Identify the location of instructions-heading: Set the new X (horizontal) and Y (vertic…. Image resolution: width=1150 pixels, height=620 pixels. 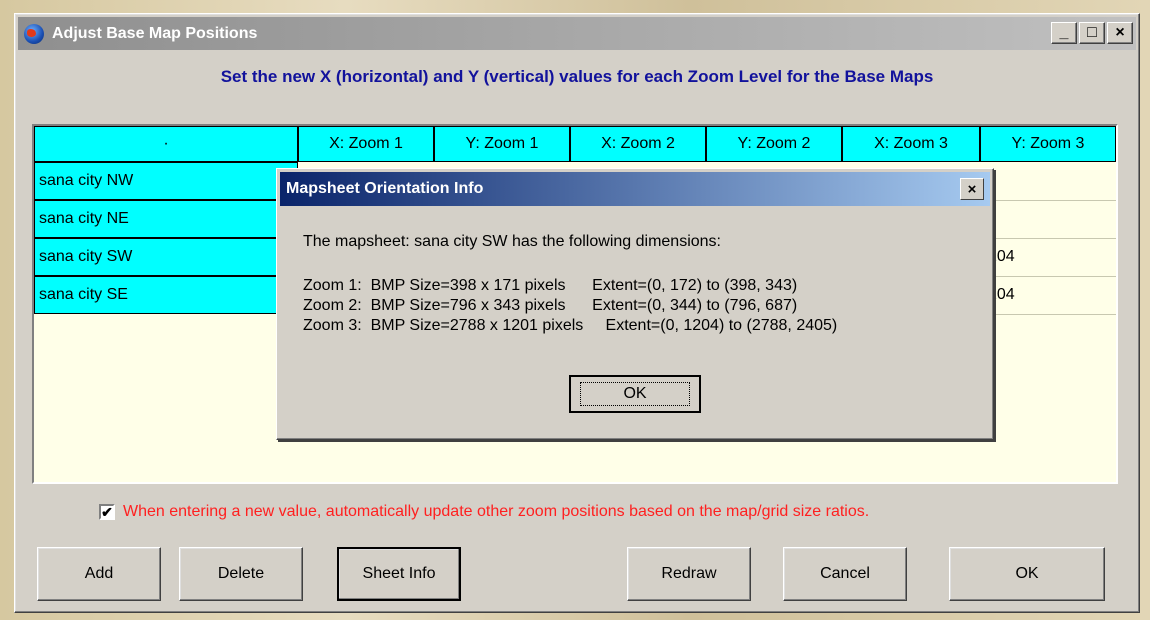
(577, 76).